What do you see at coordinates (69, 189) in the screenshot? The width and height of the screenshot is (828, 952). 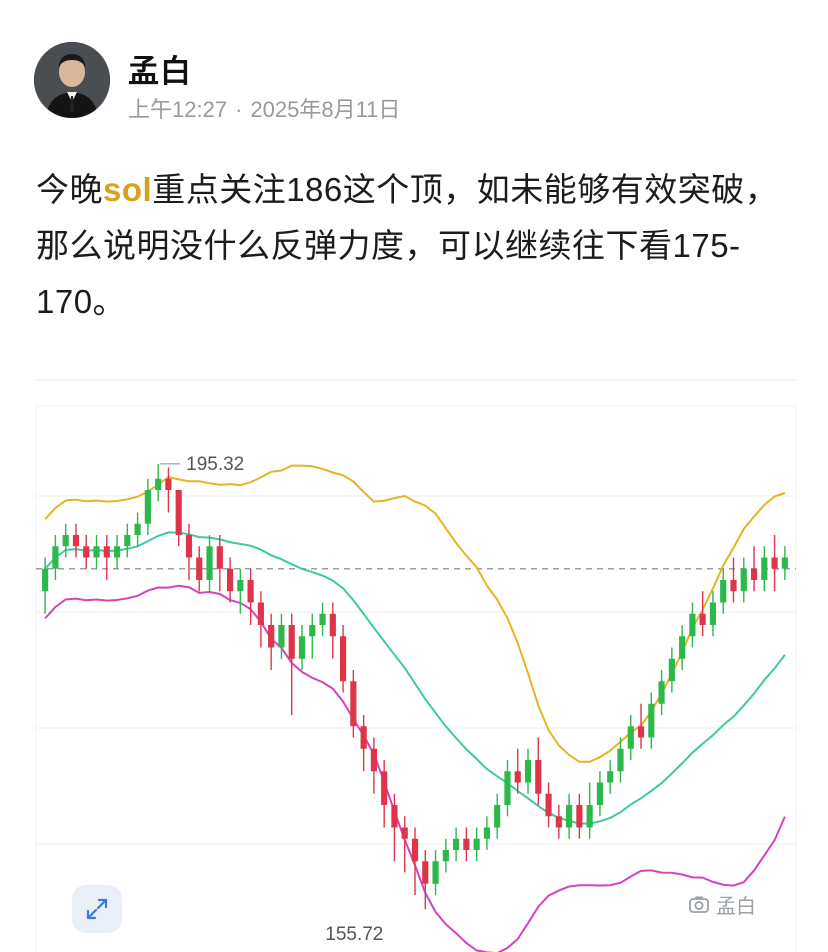 I see `post-text-before: 今晚` at bounding box center [69, 189].